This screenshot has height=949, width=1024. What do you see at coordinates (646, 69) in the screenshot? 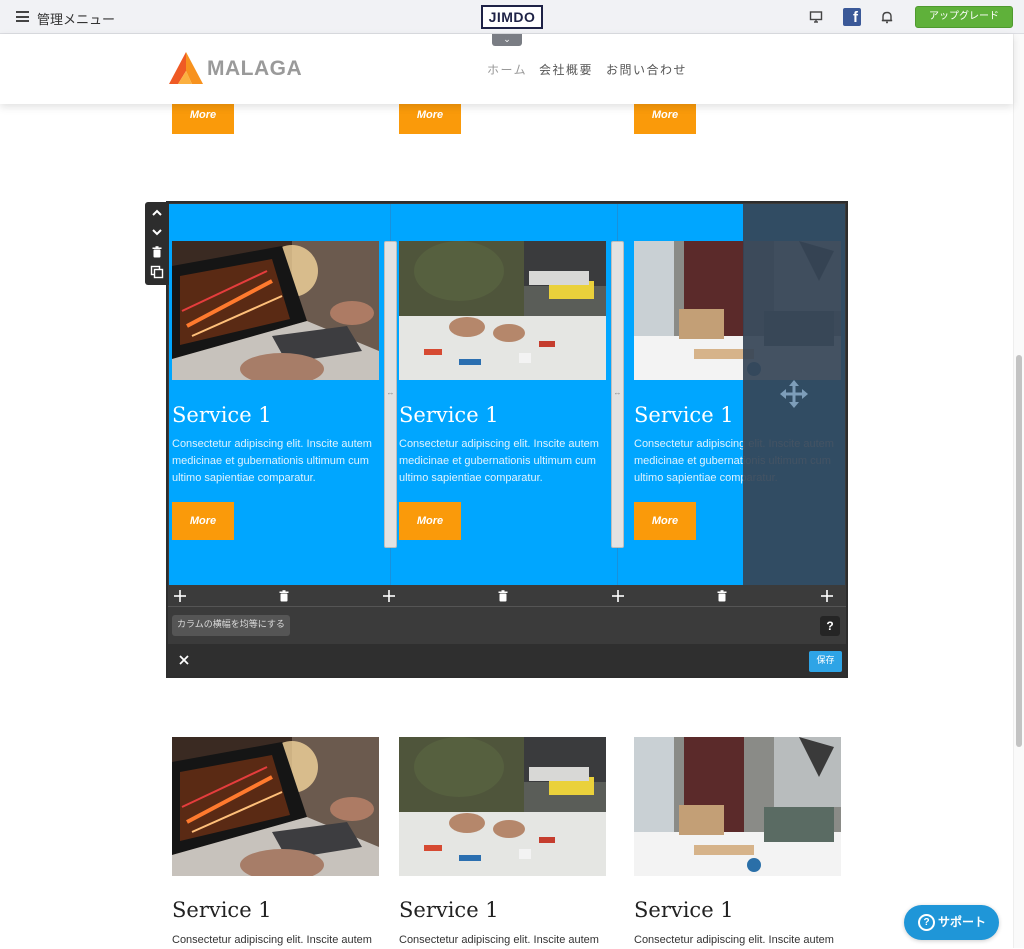
I see `nav-contact: お問い合わせ` at bounding box center [646, 69].